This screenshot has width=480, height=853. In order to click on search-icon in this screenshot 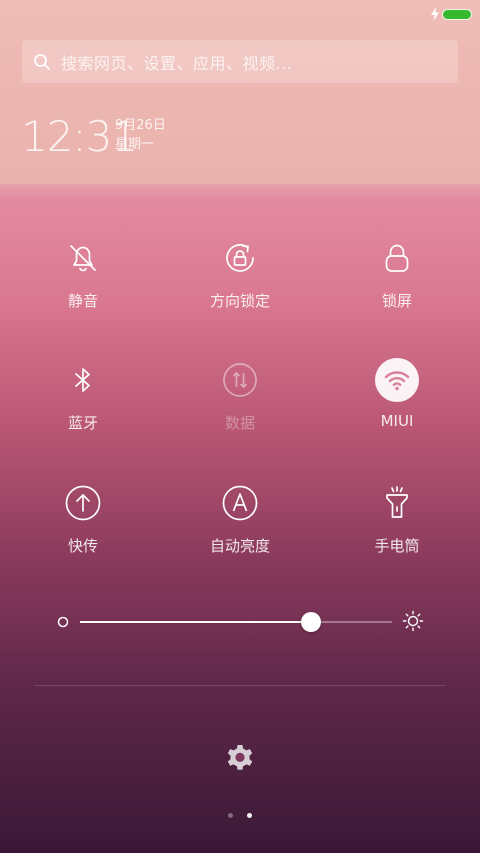, I will do `click(42, 61)`.